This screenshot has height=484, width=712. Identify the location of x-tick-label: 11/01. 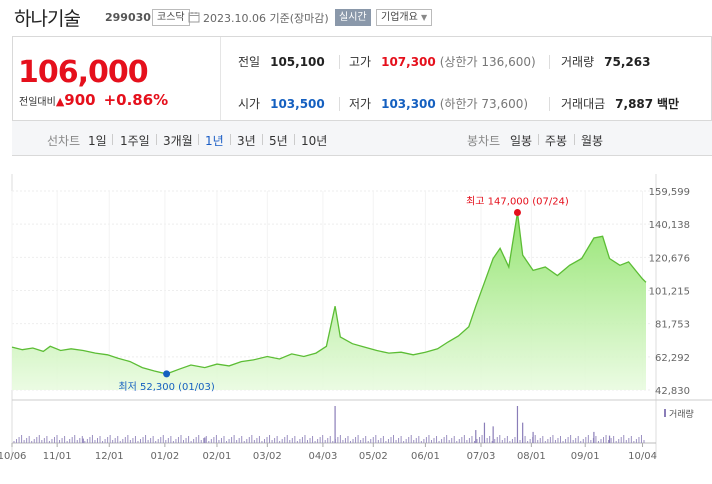
(57, 456).